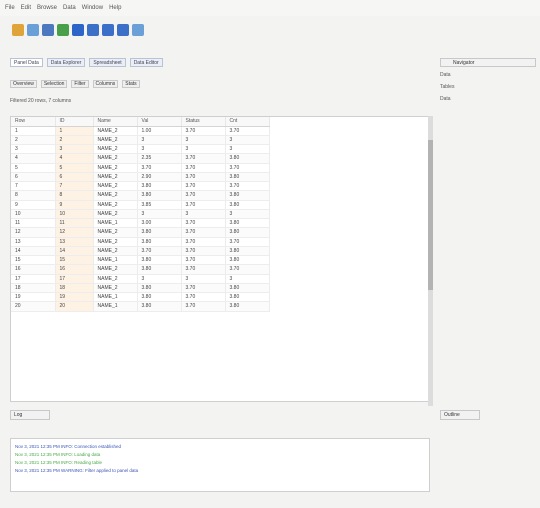 The image size is (540, 508). Describe the element at coordinates (26, 8) in the screenshot. I see `menu-edit: Edit` at that location.